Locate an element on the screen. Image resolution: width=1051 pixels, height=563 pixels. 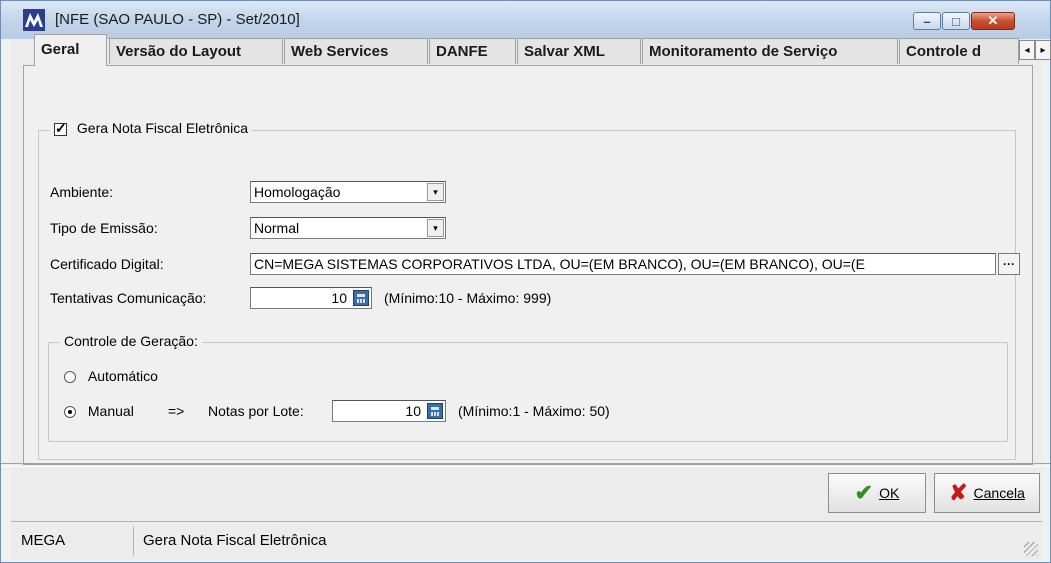
ambiente-label: Ambiente: is located at coordinates (82, 192).